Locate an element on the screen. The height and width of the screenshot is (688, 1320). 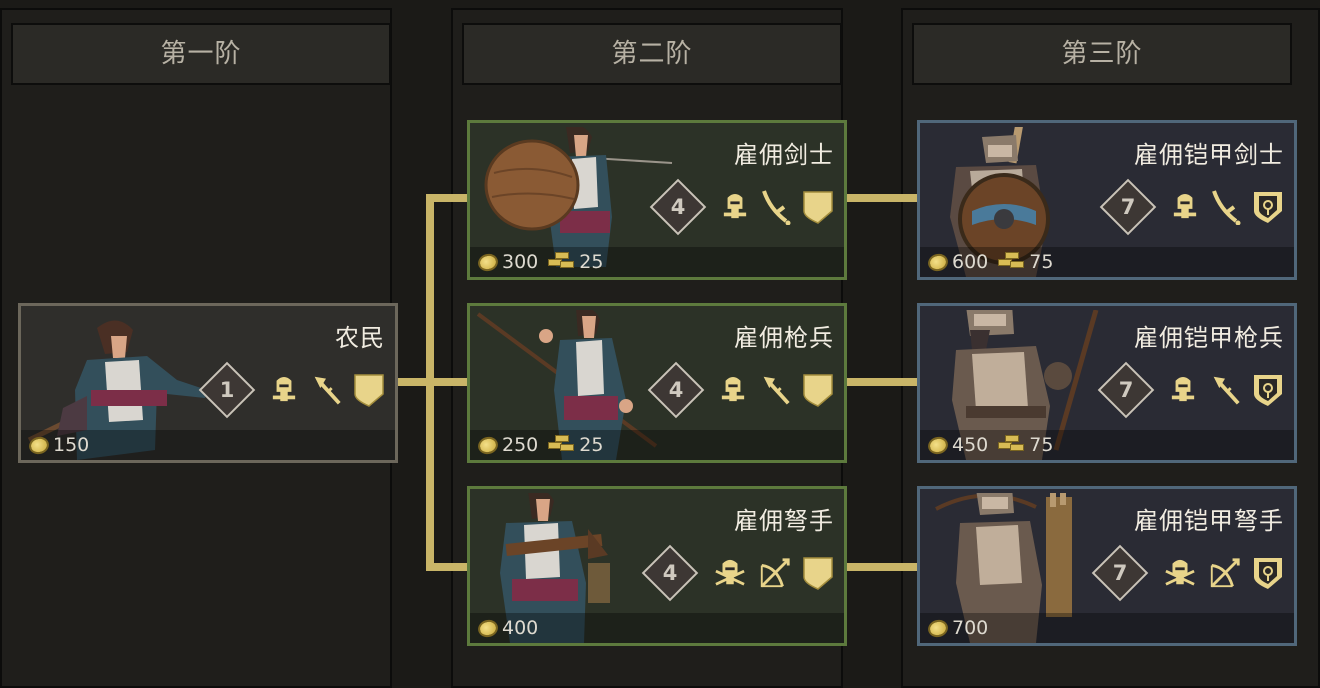
unit-card-peasant: 农民 1 150 is located at coordinates (208, 383).